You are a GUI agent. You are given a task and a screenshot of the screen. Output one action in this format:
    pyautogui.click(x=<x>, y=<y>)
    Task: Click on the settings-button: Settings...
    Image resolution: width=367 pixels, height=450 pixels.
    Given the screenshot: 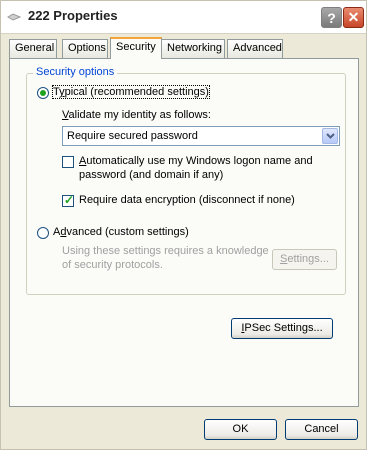 What is the action you would take?
    pyautogui.click(x=304, y=259)
    